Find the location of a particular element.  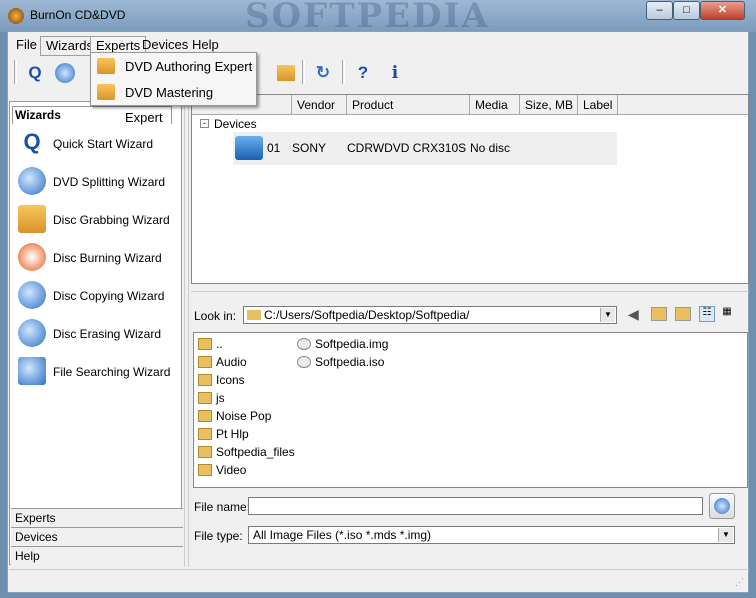

column-header-vendor: Vendor is located at coordinates (319, 105).